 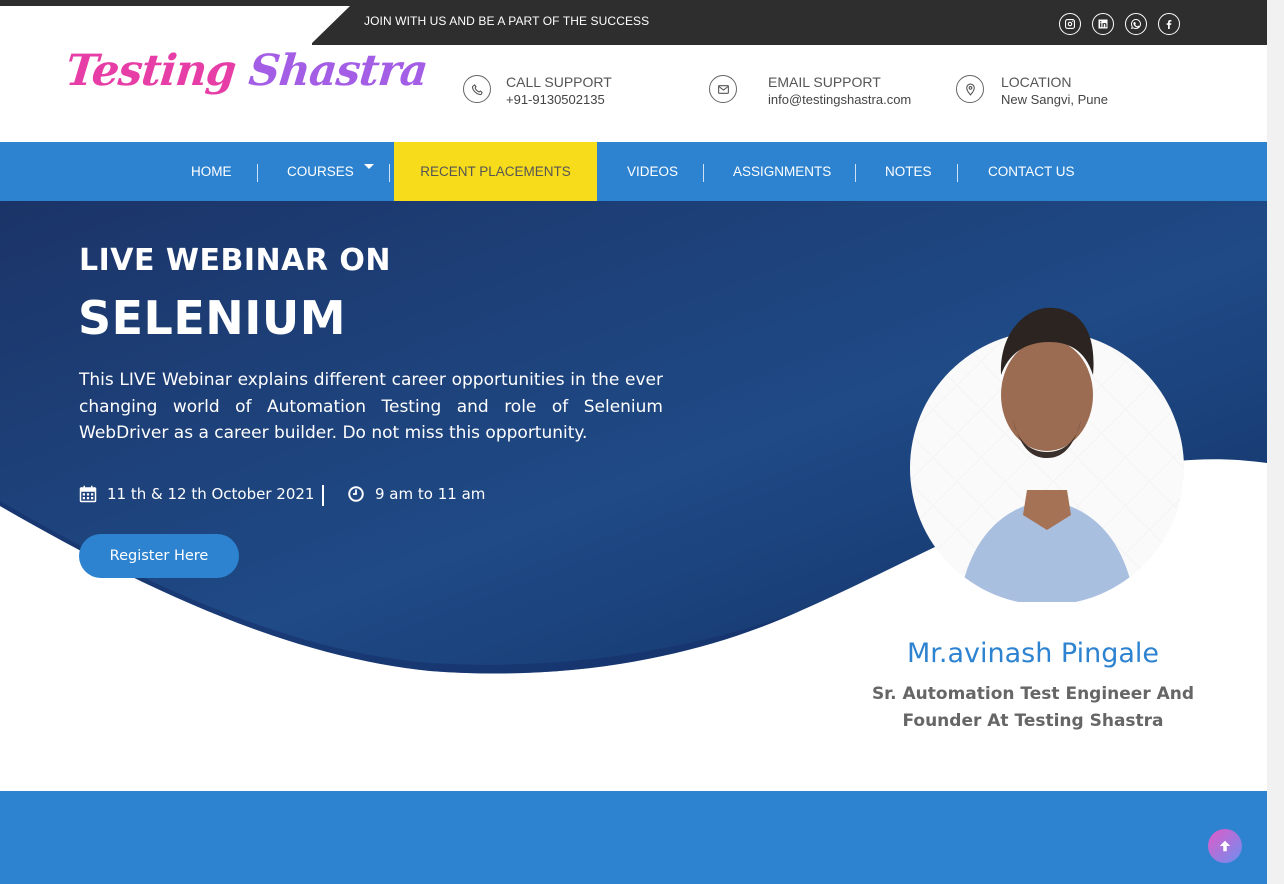 What do you see at coordinates (338, 71) in the screenshot?
I see `logo-part-2: Shastra` at bounding box center [338, 71].